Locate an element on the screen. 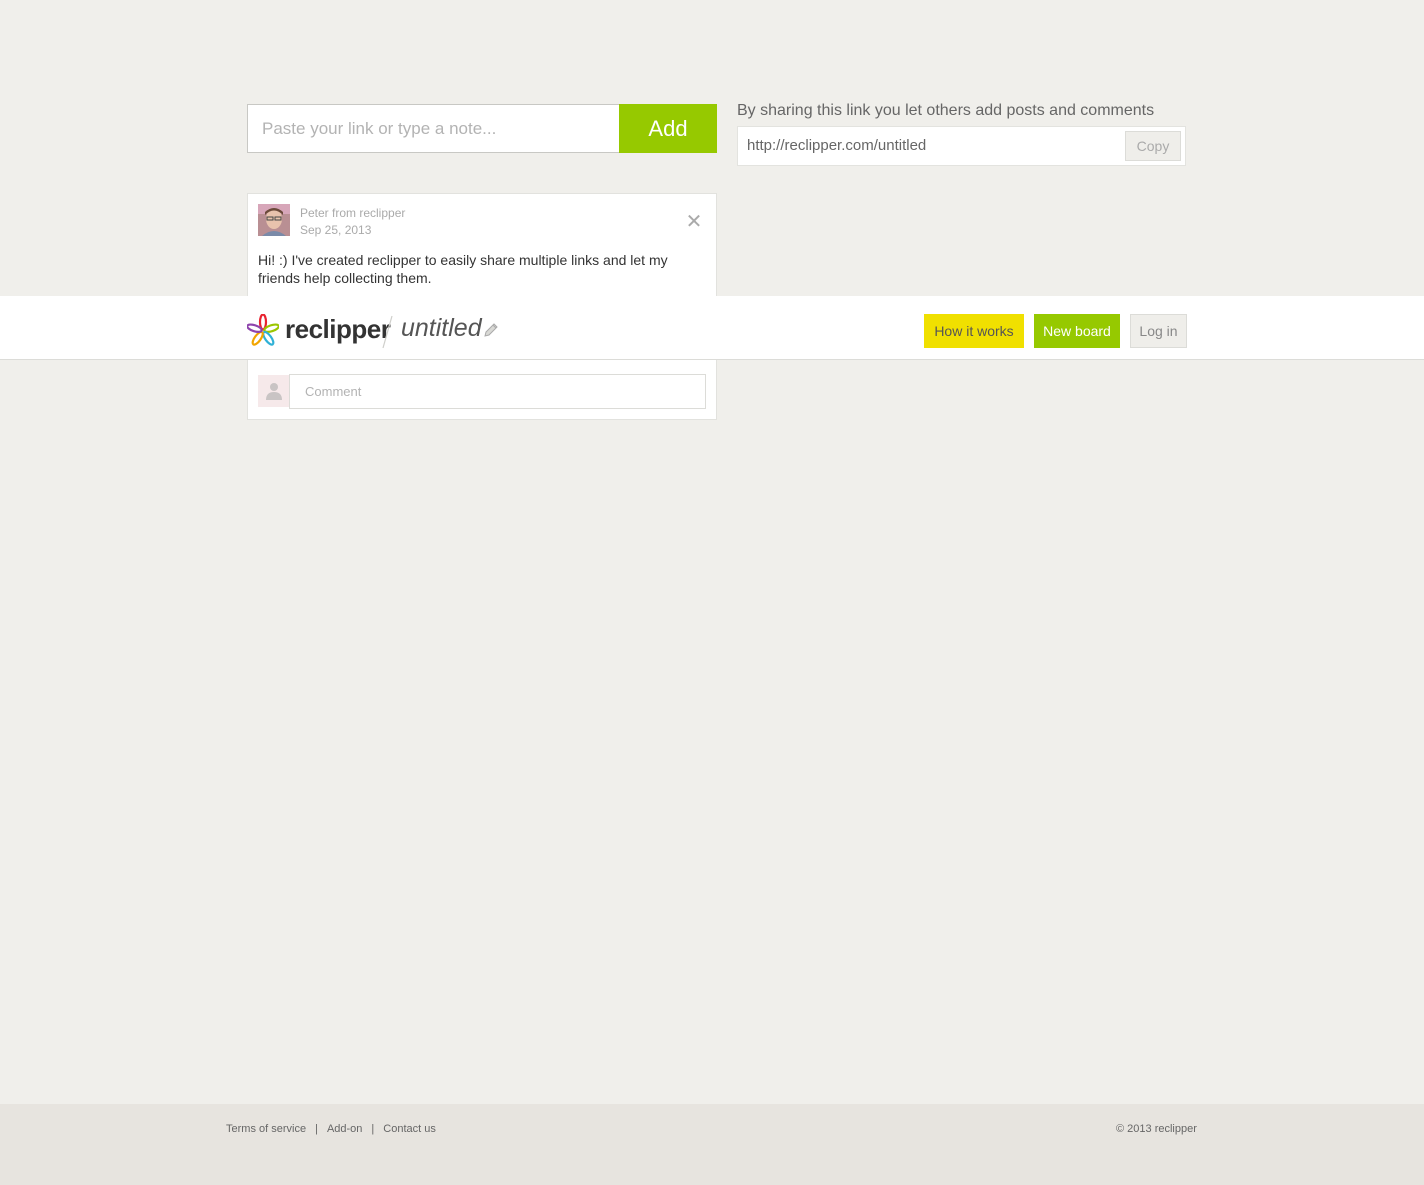 Image resolution: width=1424 pixels, height=1185 pixels. comment-input is located at coordinates (497, 391).